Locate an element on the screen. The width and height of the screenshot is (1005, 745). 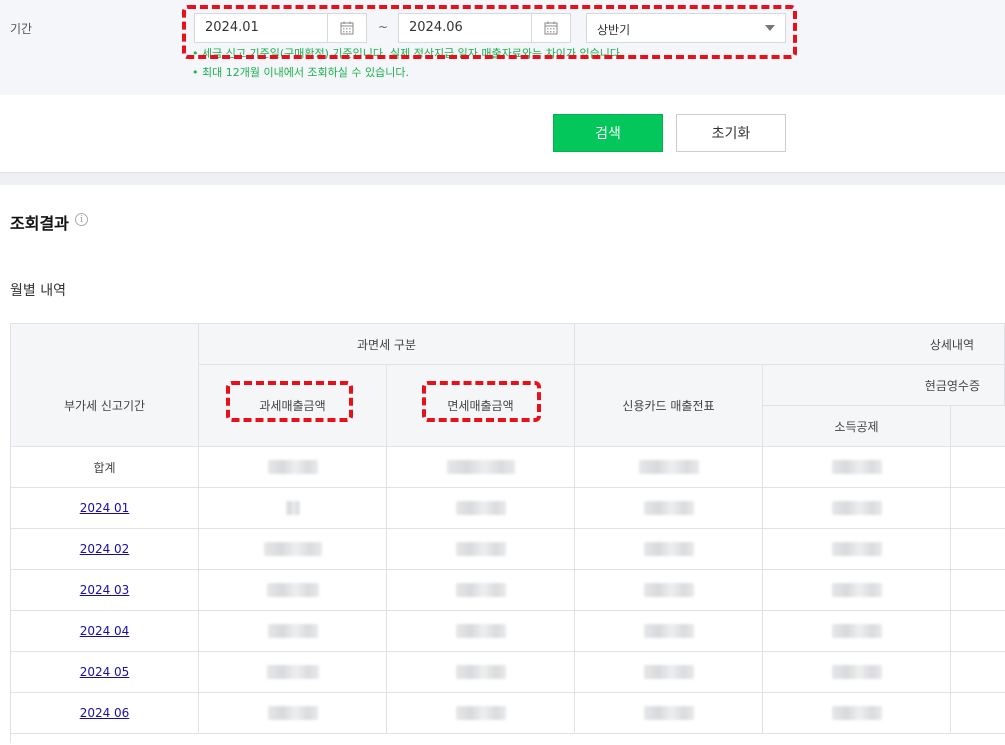
period-cell: 2024 04 is located at coordinates (105, 631).